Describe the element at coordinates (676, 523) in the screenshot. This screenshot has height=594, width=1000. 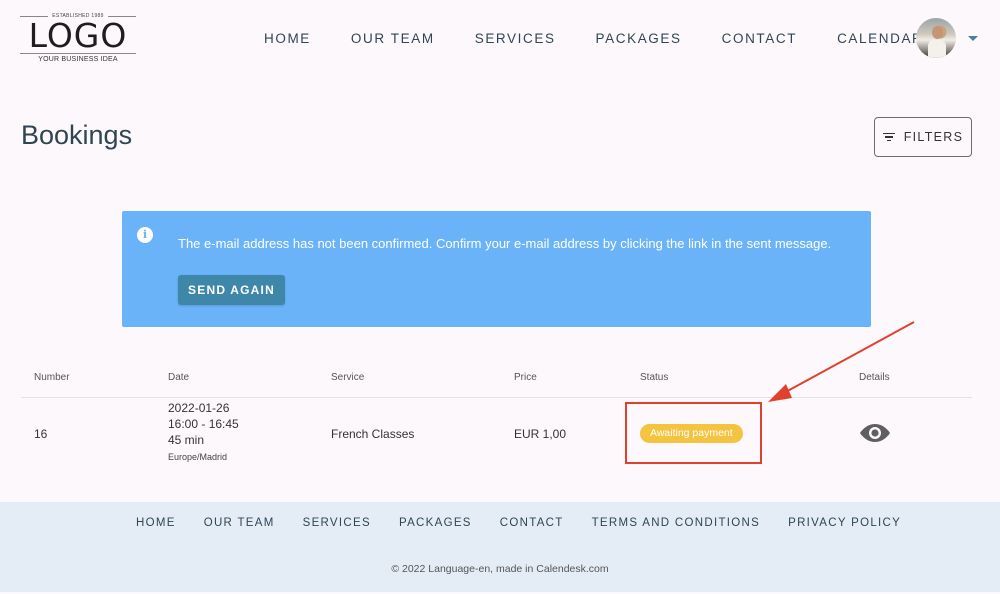
I see `footer-nav-terms: TERMS AND CONDITIONS` at that location.